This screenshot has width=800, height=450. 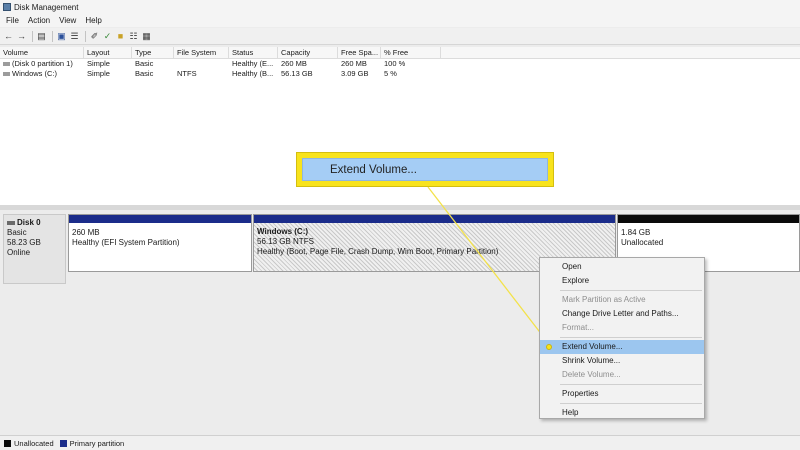 What do you see at coordinates (390, 73) in the screenshot?
I see `volume-percent-free: 5 %` at bounding box center [390, 73].